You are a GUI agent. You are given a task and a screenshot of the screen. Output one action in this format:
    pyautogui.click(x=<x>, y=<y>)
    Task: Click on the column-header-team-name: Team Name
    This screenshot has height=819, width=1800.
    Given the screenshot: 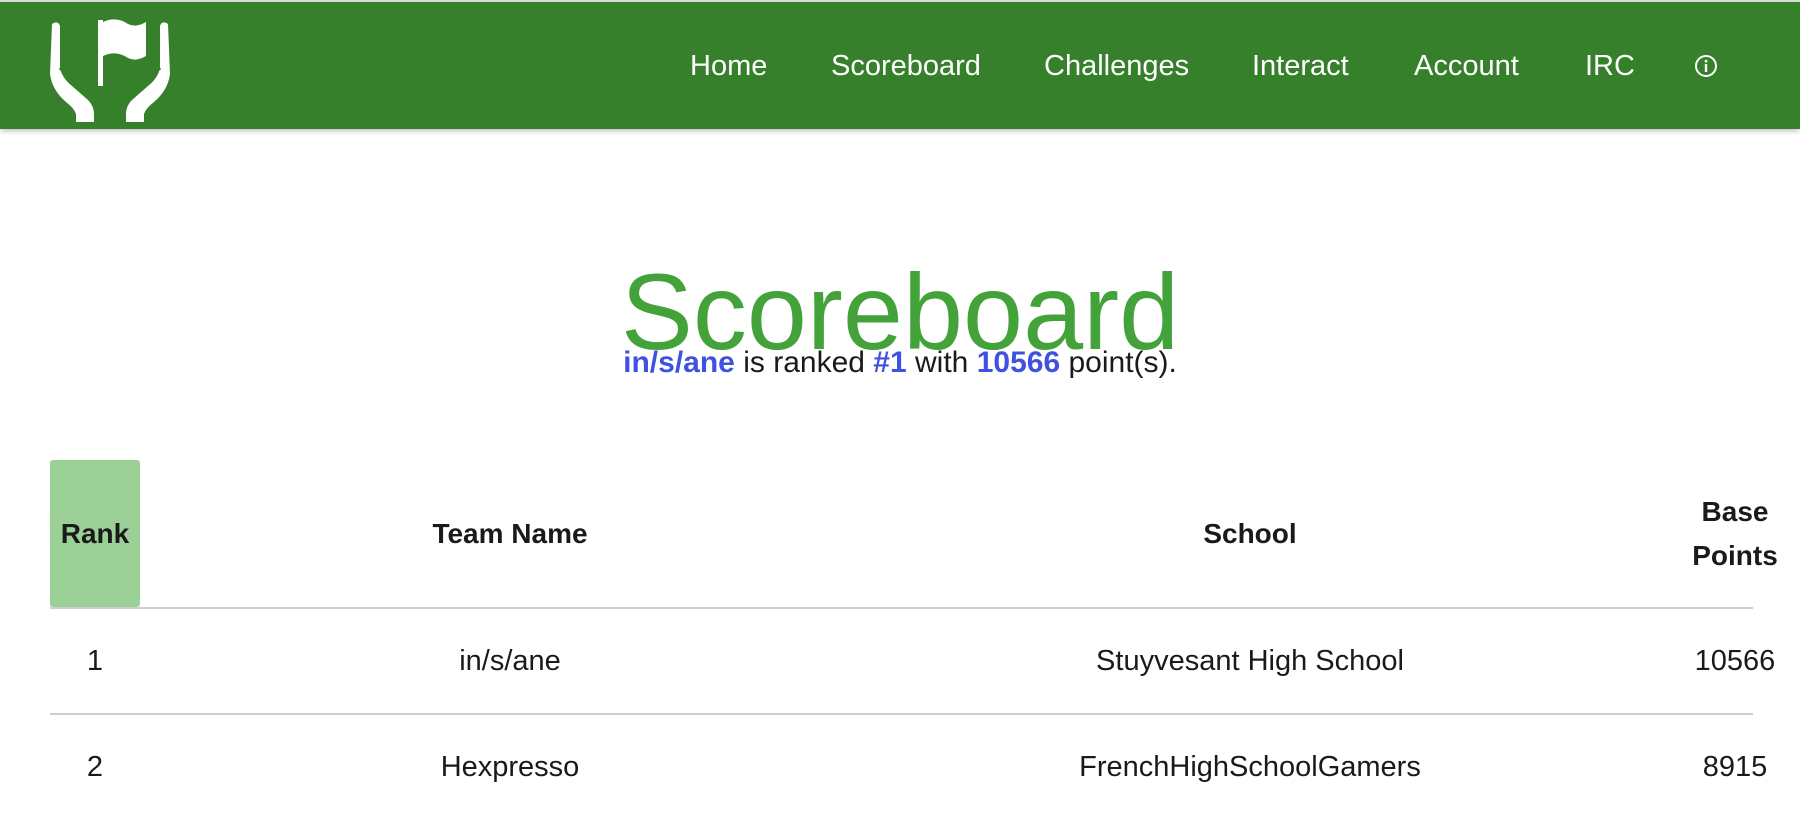 What is the action you would take?
    pyautogui.click(x=510, y=533)
    